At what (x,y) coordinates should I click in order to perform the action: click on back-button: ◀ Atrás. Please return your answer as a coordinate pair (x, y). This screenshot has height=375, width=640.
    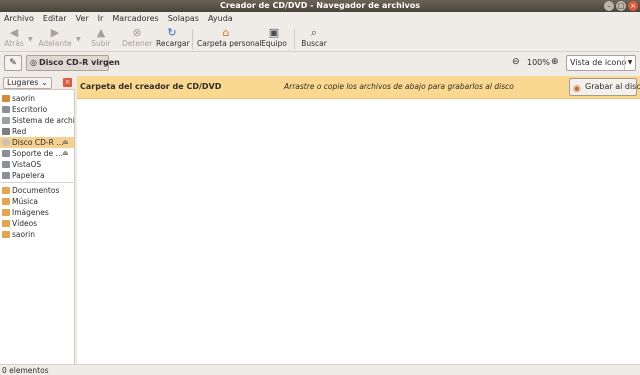
    Looking at the image, I should click on (14, 37).